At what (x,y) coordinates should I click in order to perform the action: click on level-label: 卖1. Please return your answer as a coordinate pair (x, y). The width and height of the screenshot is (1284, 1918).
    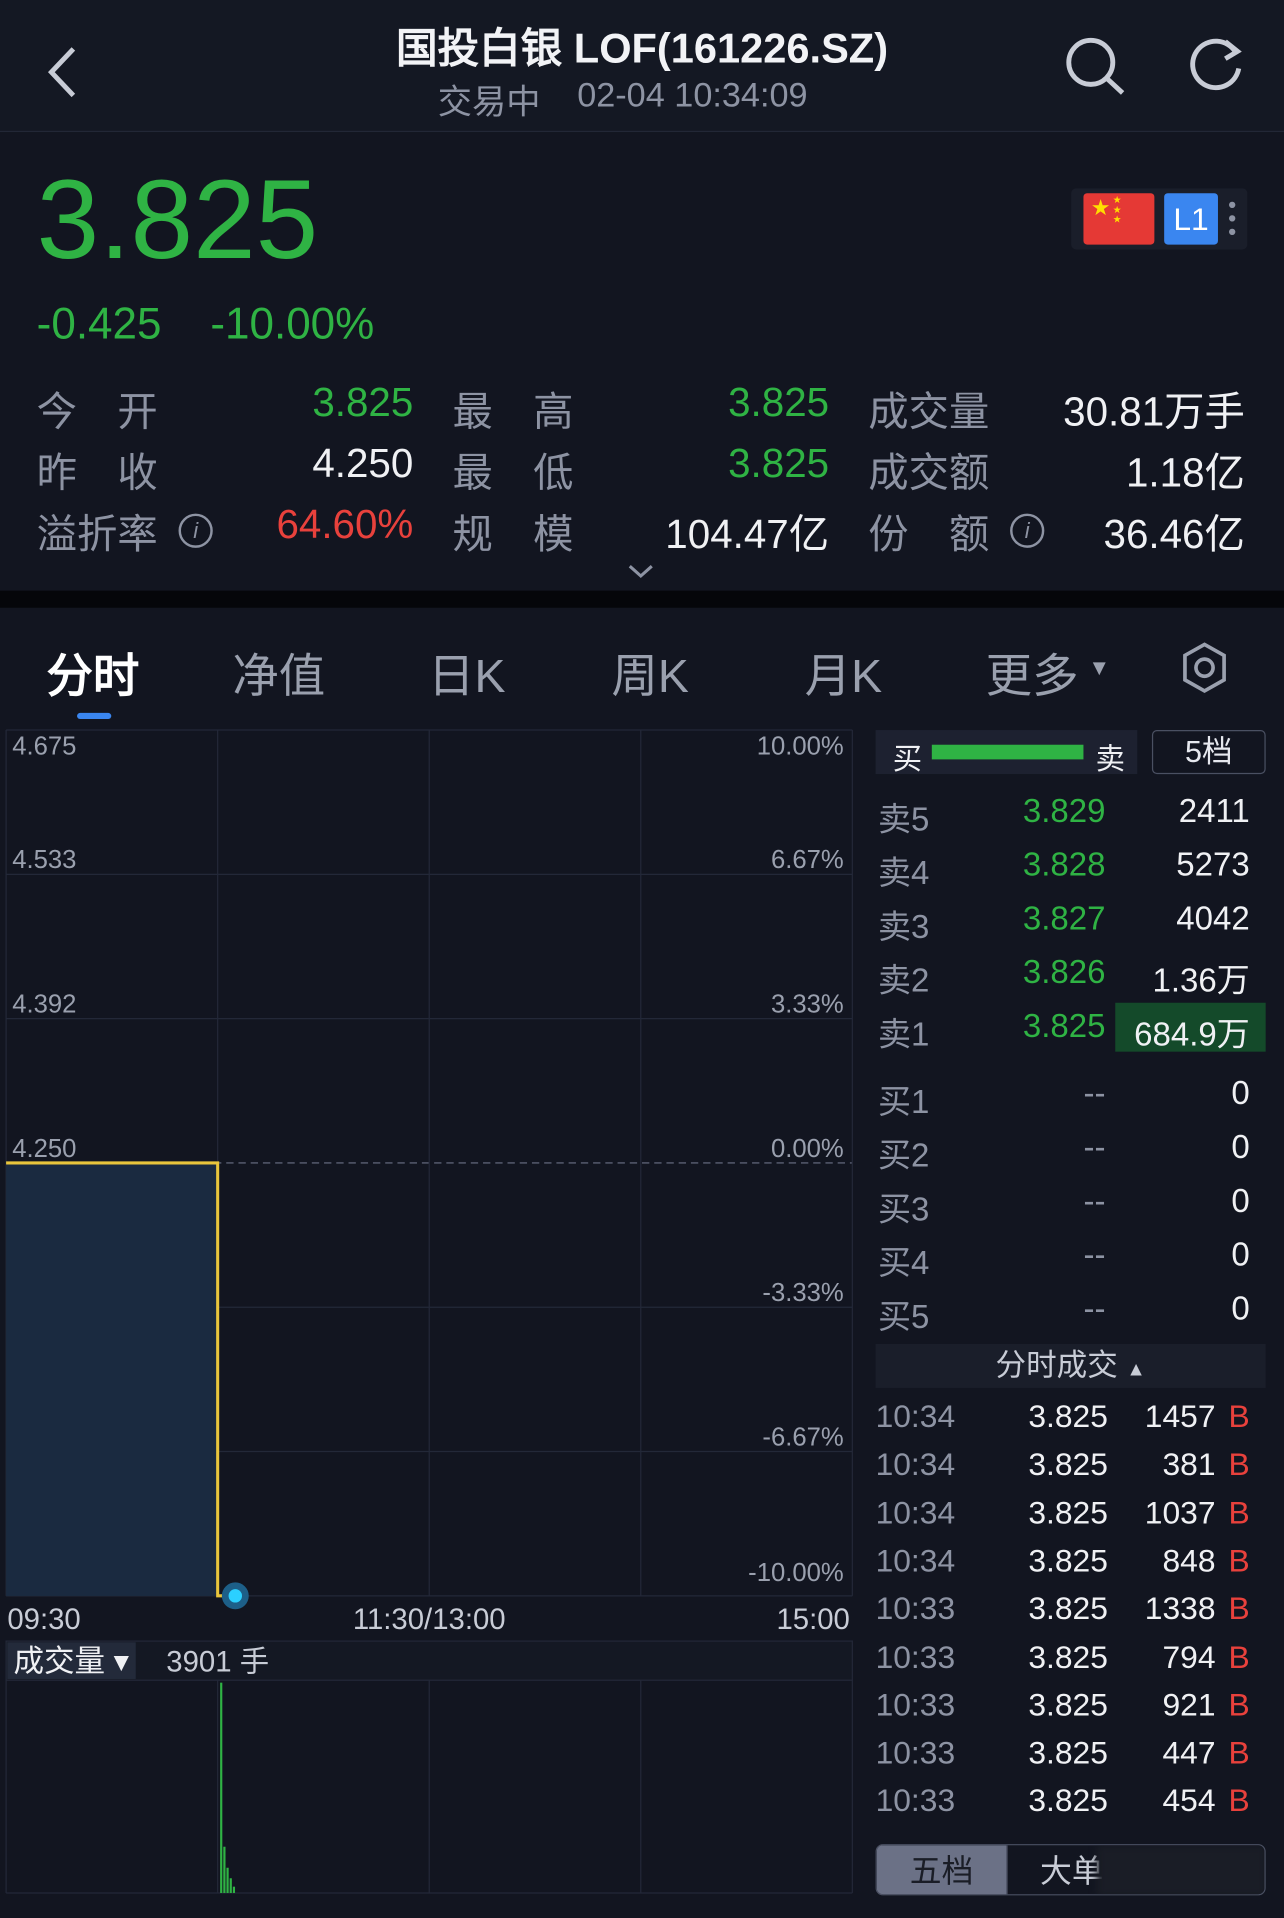
    Looking at the image, I should click on (904, 1034).